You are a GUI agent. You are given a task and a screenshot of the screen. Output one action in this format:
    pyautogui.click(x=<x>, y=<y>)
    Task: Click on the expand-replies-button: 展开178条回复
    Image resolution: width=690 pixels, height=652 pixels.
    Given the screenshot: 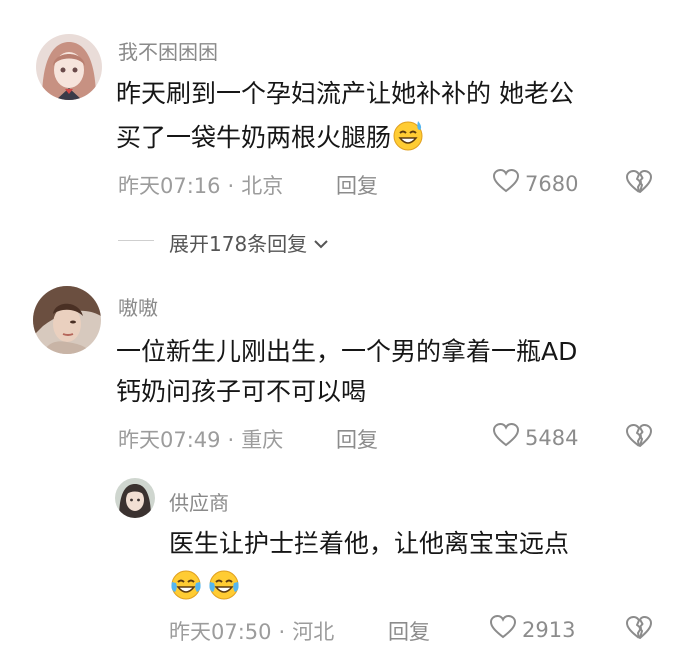 What is the action you would take?
    pyautogui.click(x=249, y=242)
    